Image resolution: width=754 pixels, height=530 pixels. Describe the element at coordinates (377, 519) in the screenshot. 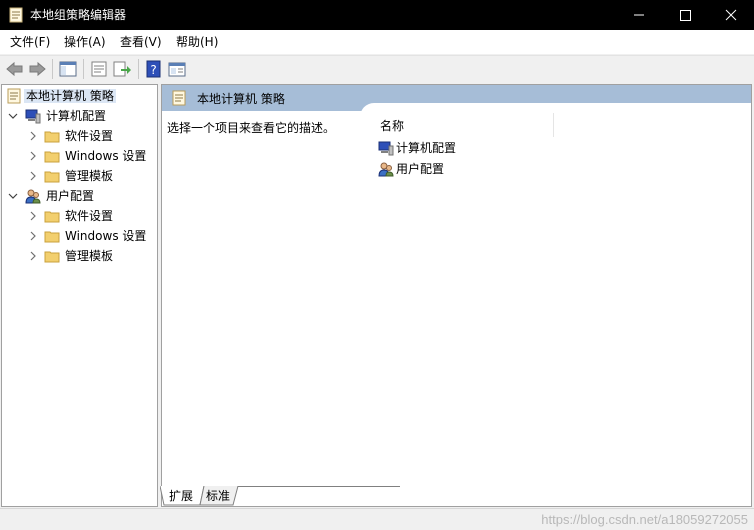

I see `status-bar: https://blog.csdn.net/a18059272055` at that location.